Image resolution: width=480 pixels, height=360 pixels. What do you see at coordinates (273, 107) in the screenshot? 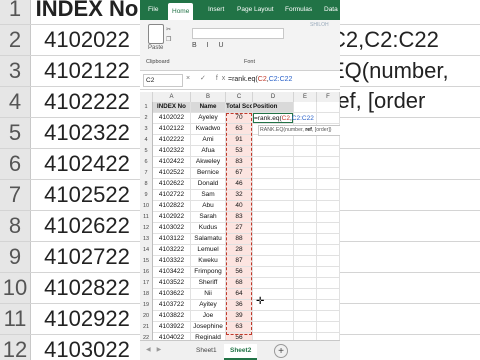
I see `header-position: Position` at bounding box center [273, 107].